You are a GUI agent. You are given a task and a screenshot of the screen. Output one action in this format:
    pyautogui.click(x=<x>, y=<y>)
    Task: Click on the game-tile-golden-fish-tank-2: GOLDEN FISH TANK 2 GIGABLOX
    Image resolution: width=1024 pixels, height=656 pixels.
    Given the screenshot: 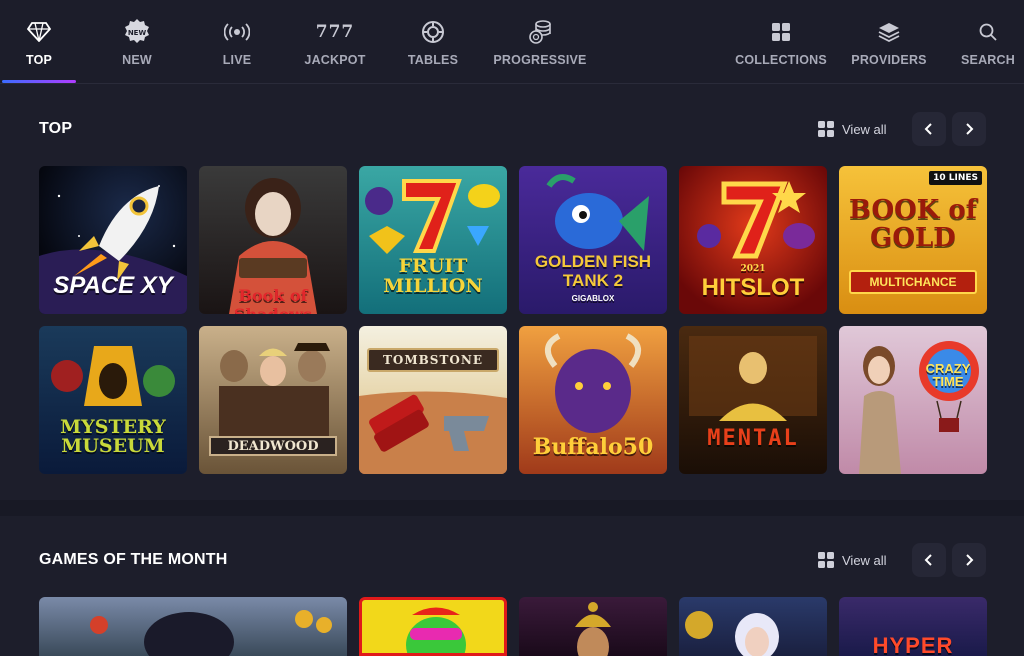 What is the action you would take?
    pyautogui.click(x=593, y=240)
    